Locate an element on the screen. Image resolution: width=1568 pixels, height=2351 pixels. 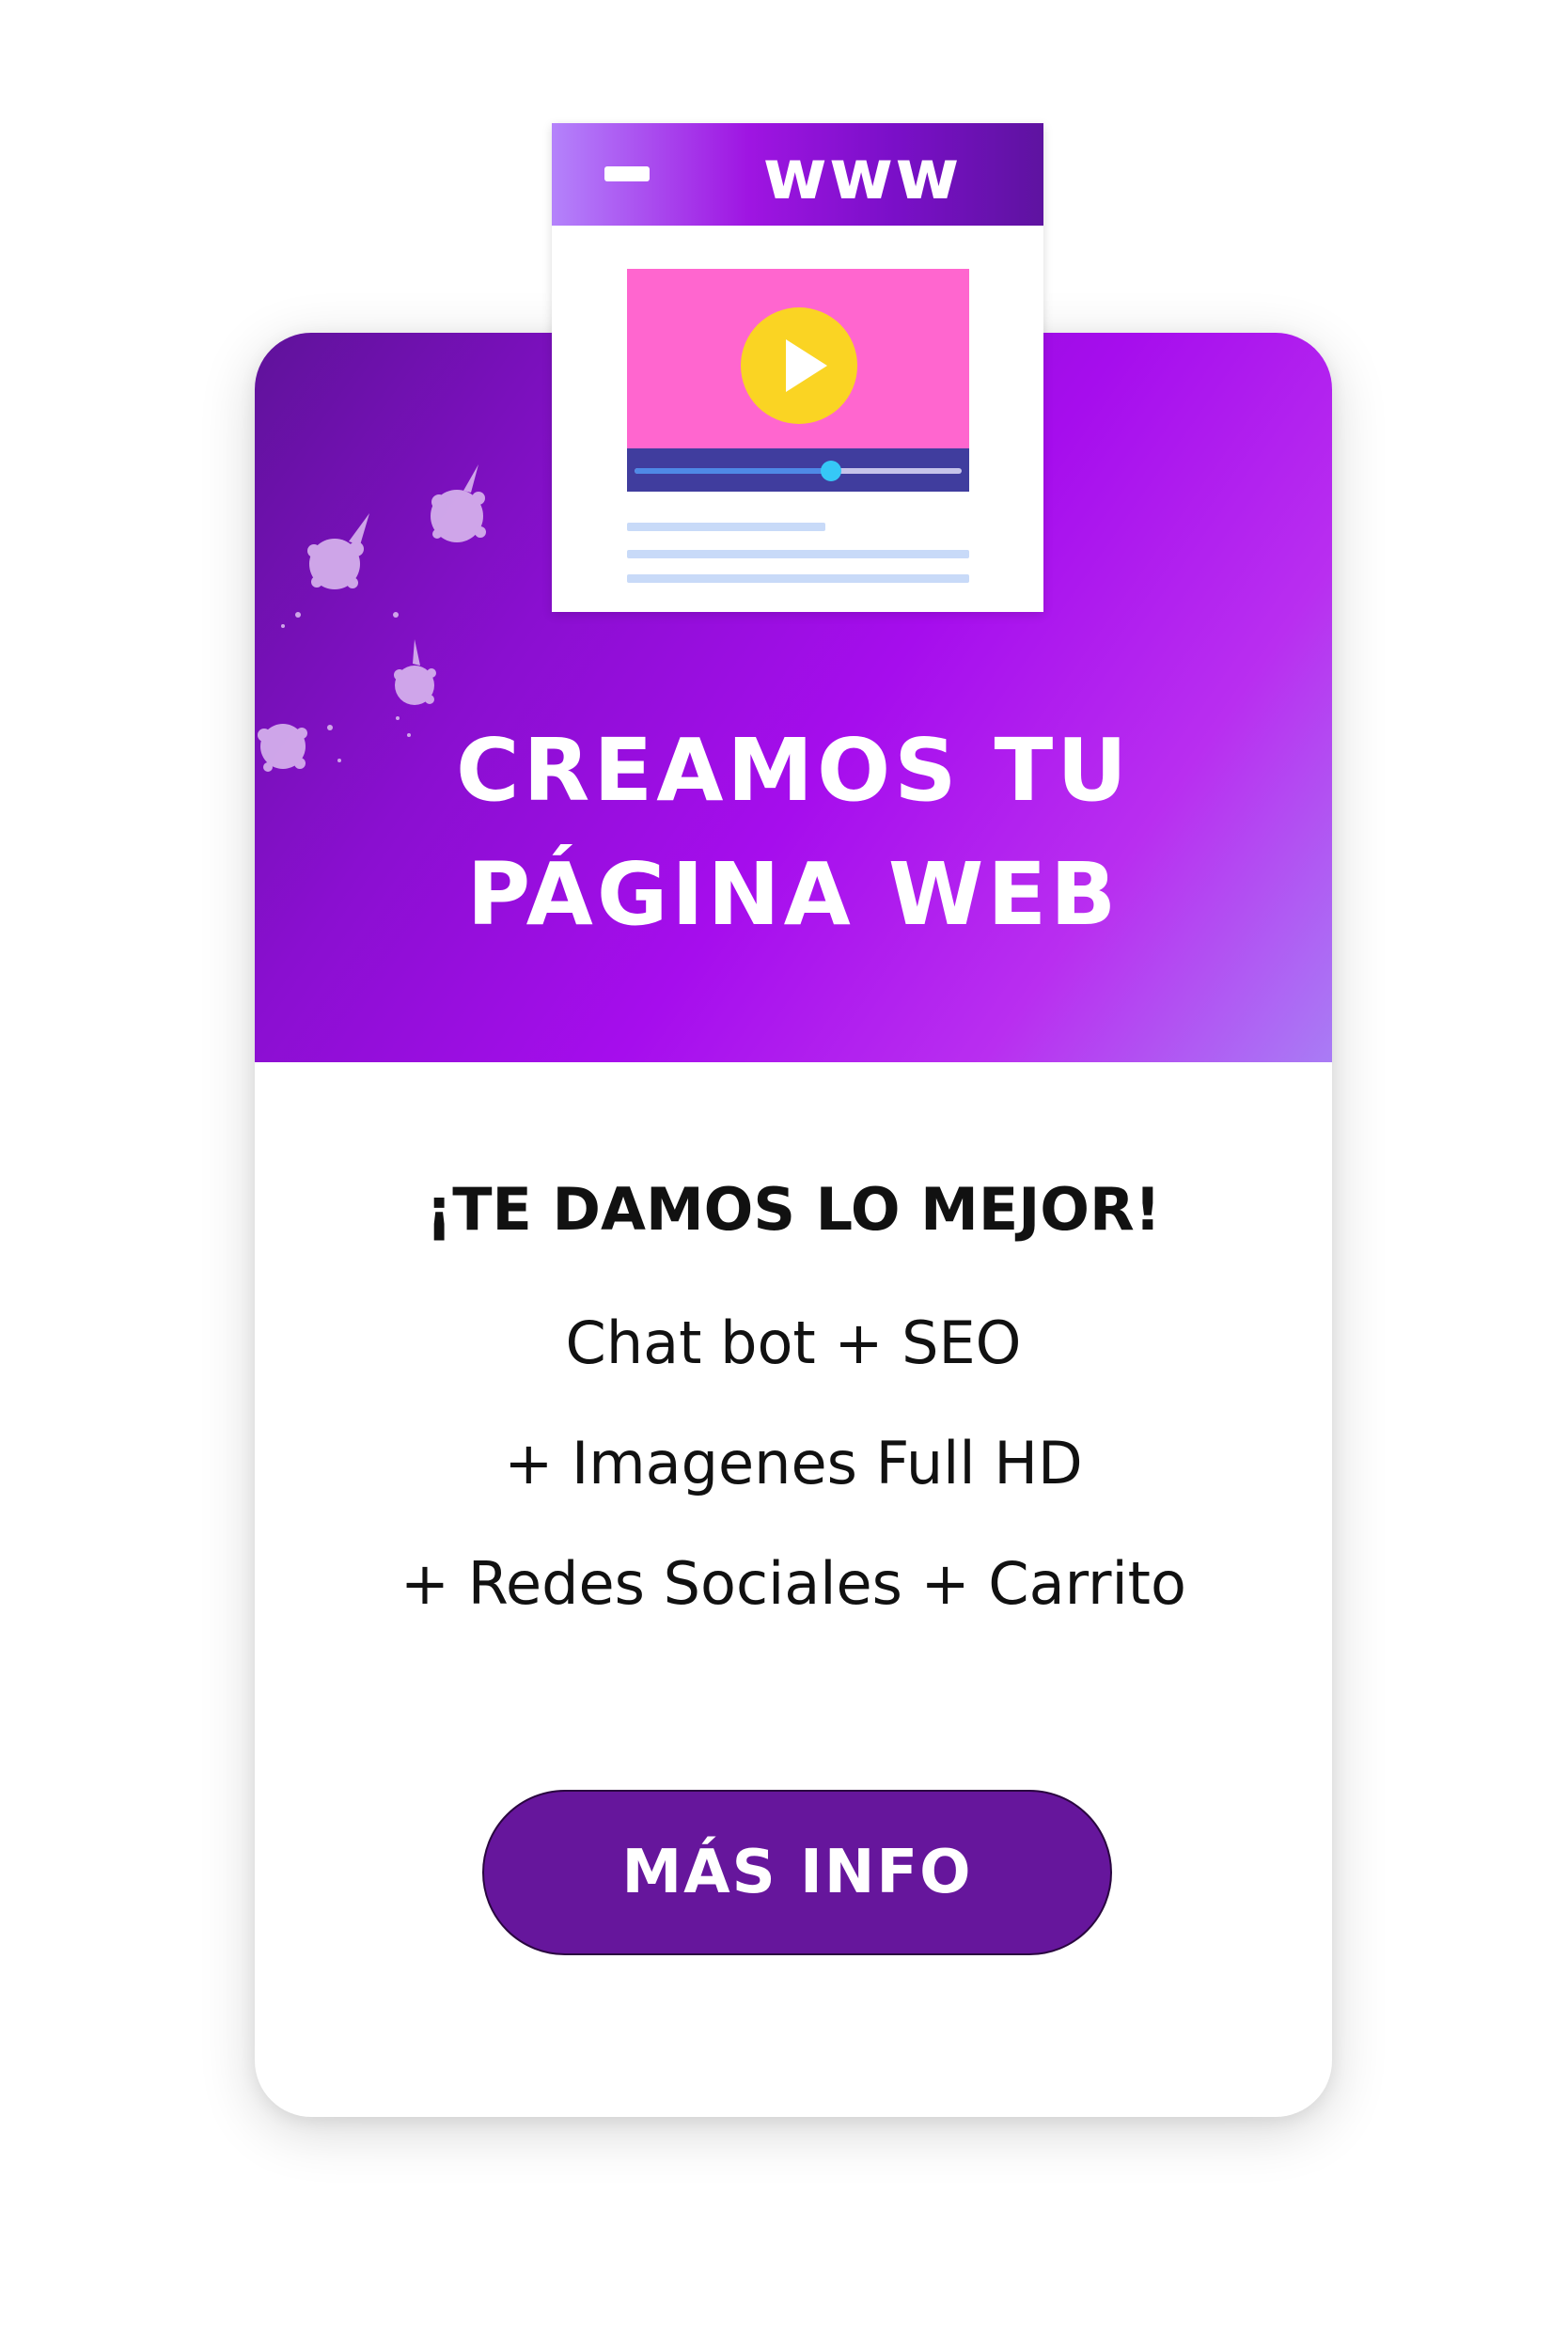
seek-thumb is located at coordinates (830, 471).